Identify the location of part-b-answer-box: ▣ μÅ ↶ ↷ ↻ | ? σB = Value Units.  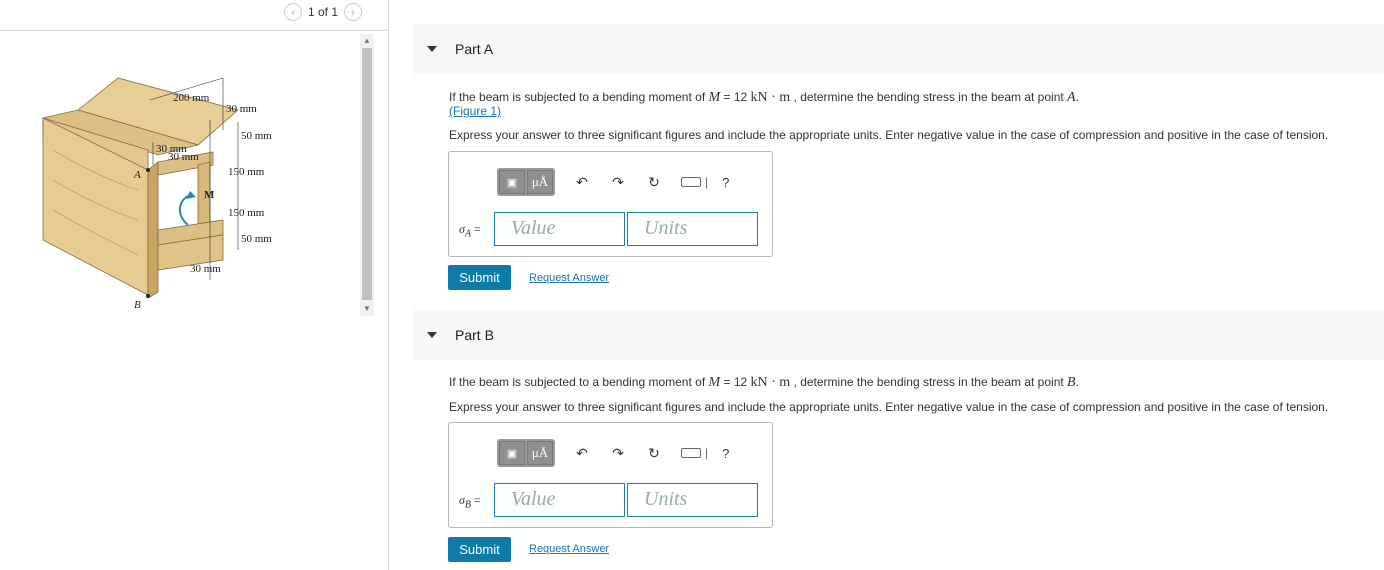
(610, 475).